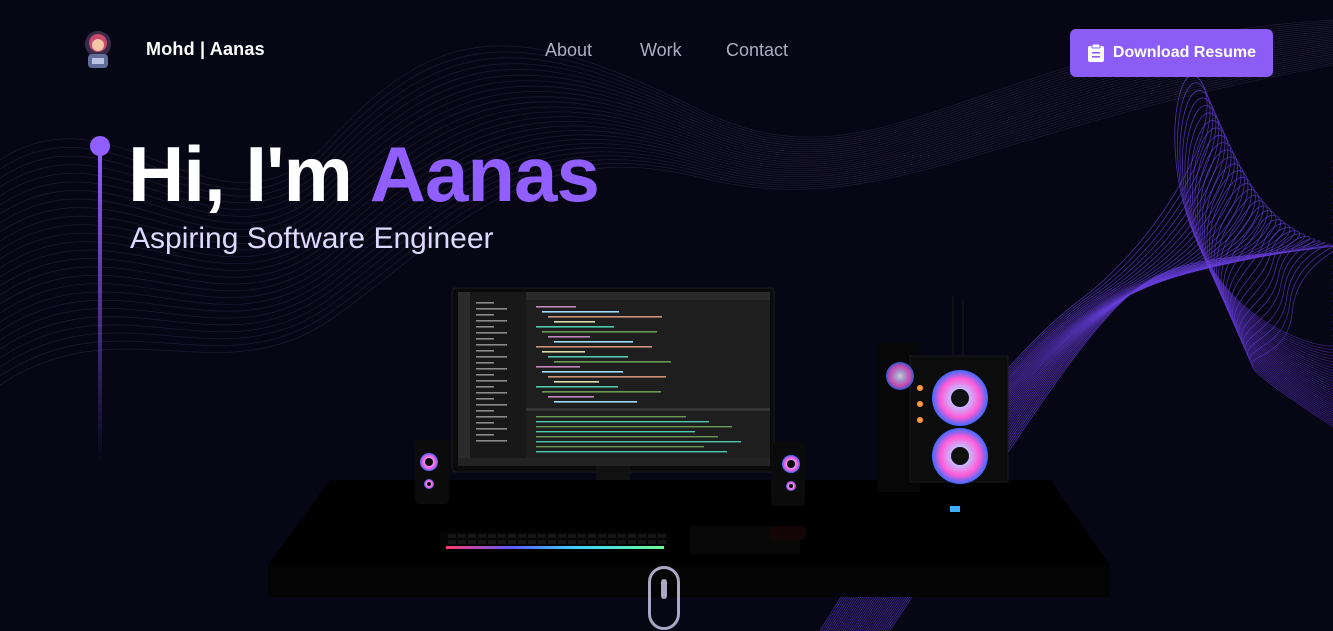  What do you see at coordinates (661, 50) in the screenshot?
I see `nav-work: Work` at bounding box center [661, 50].